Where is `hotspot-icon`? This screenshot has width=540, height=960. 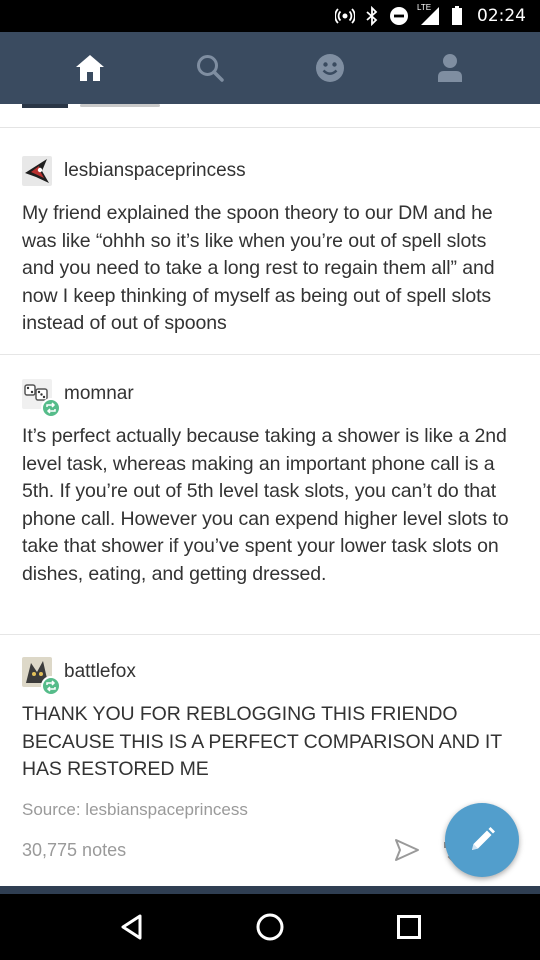 hotspot-icon is located at coordinates (345, 16).